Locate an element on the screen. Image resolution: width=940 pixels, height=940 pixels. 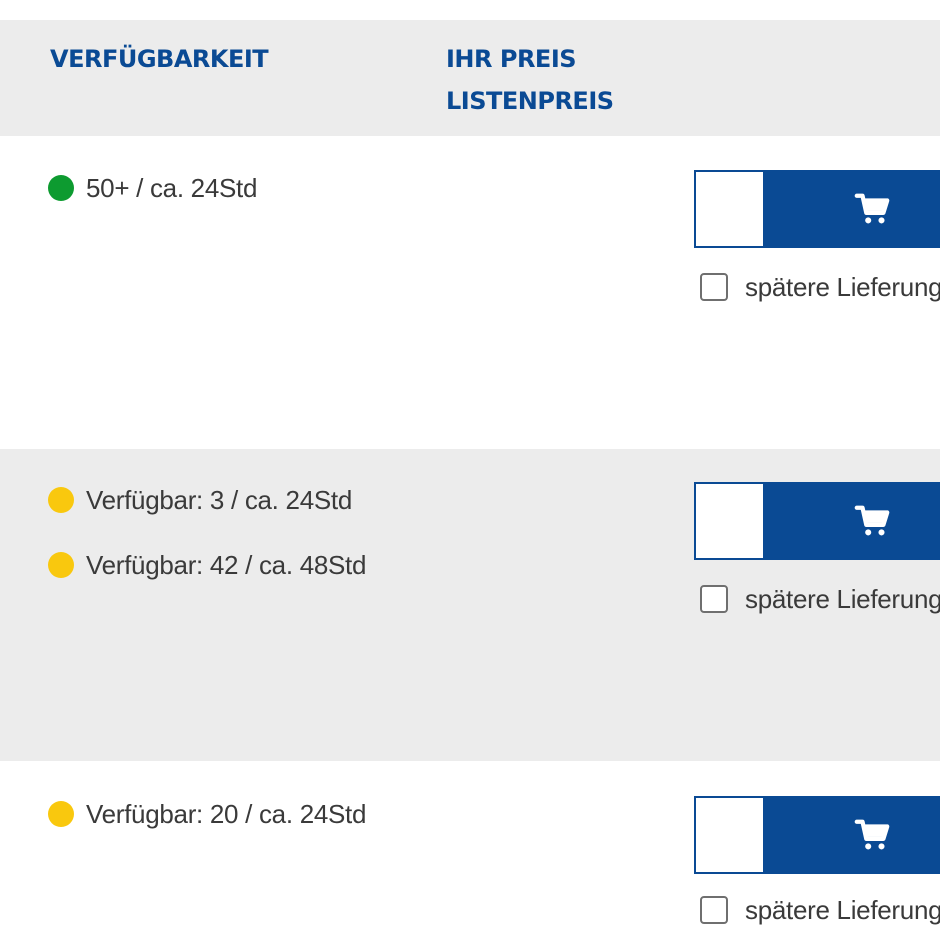
availability-text: Verfügbar: 3 / ca. 24Std is located at coordinates (219, 499).